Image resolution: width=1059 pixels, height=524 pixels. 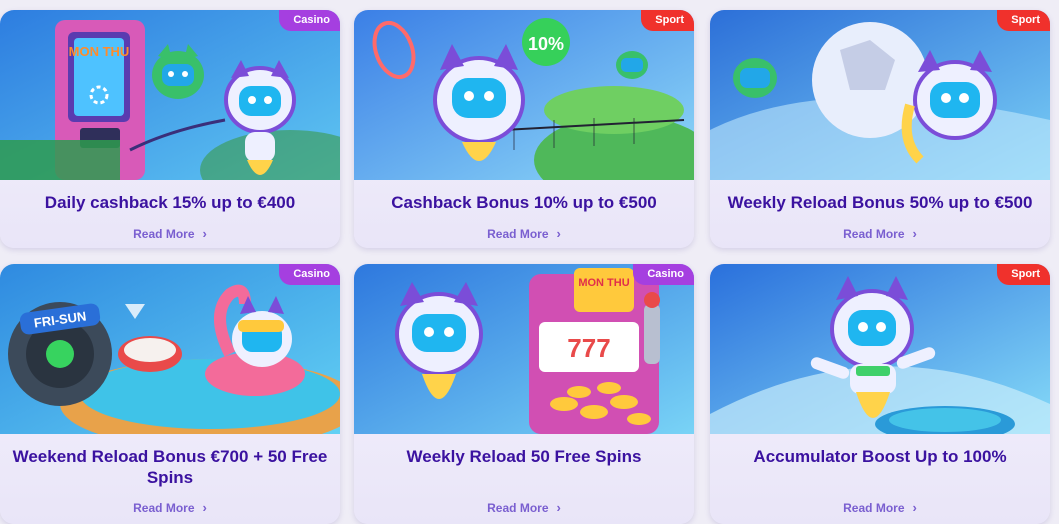 What do you see at coordinates (524, 456) in the screenshot?
I see `promo-title: Weekly Reload 50 Free Spins` at bounding box center [524, 456].